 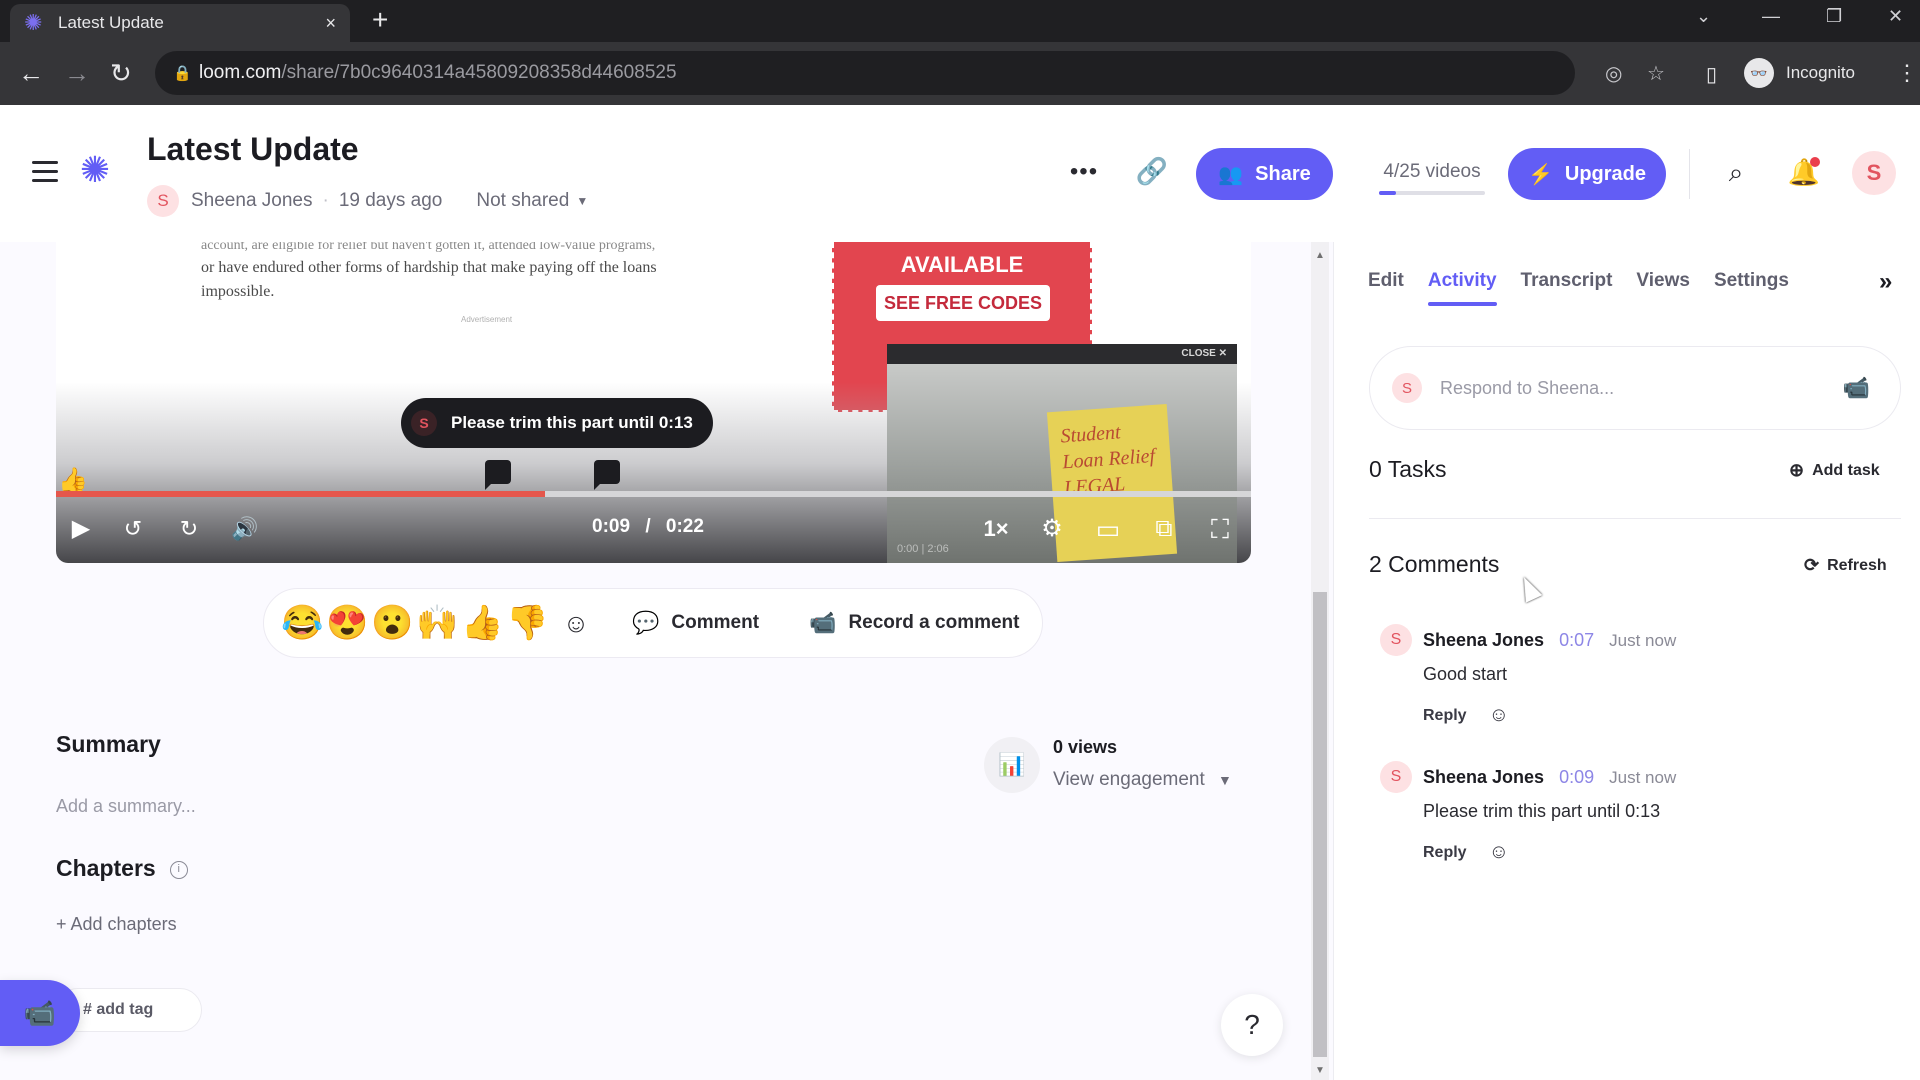 I want to click on respond-avatar: S, so click(x=1407, y=388).